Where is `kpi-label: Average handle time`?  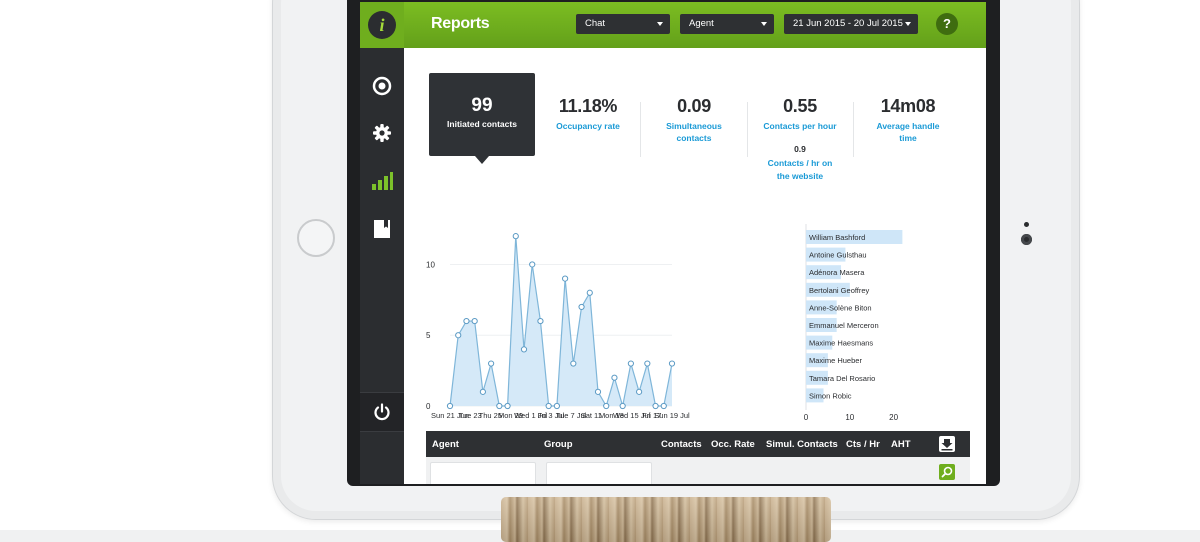
kpi-label: Average handle time is located at coordinates (908, 132).